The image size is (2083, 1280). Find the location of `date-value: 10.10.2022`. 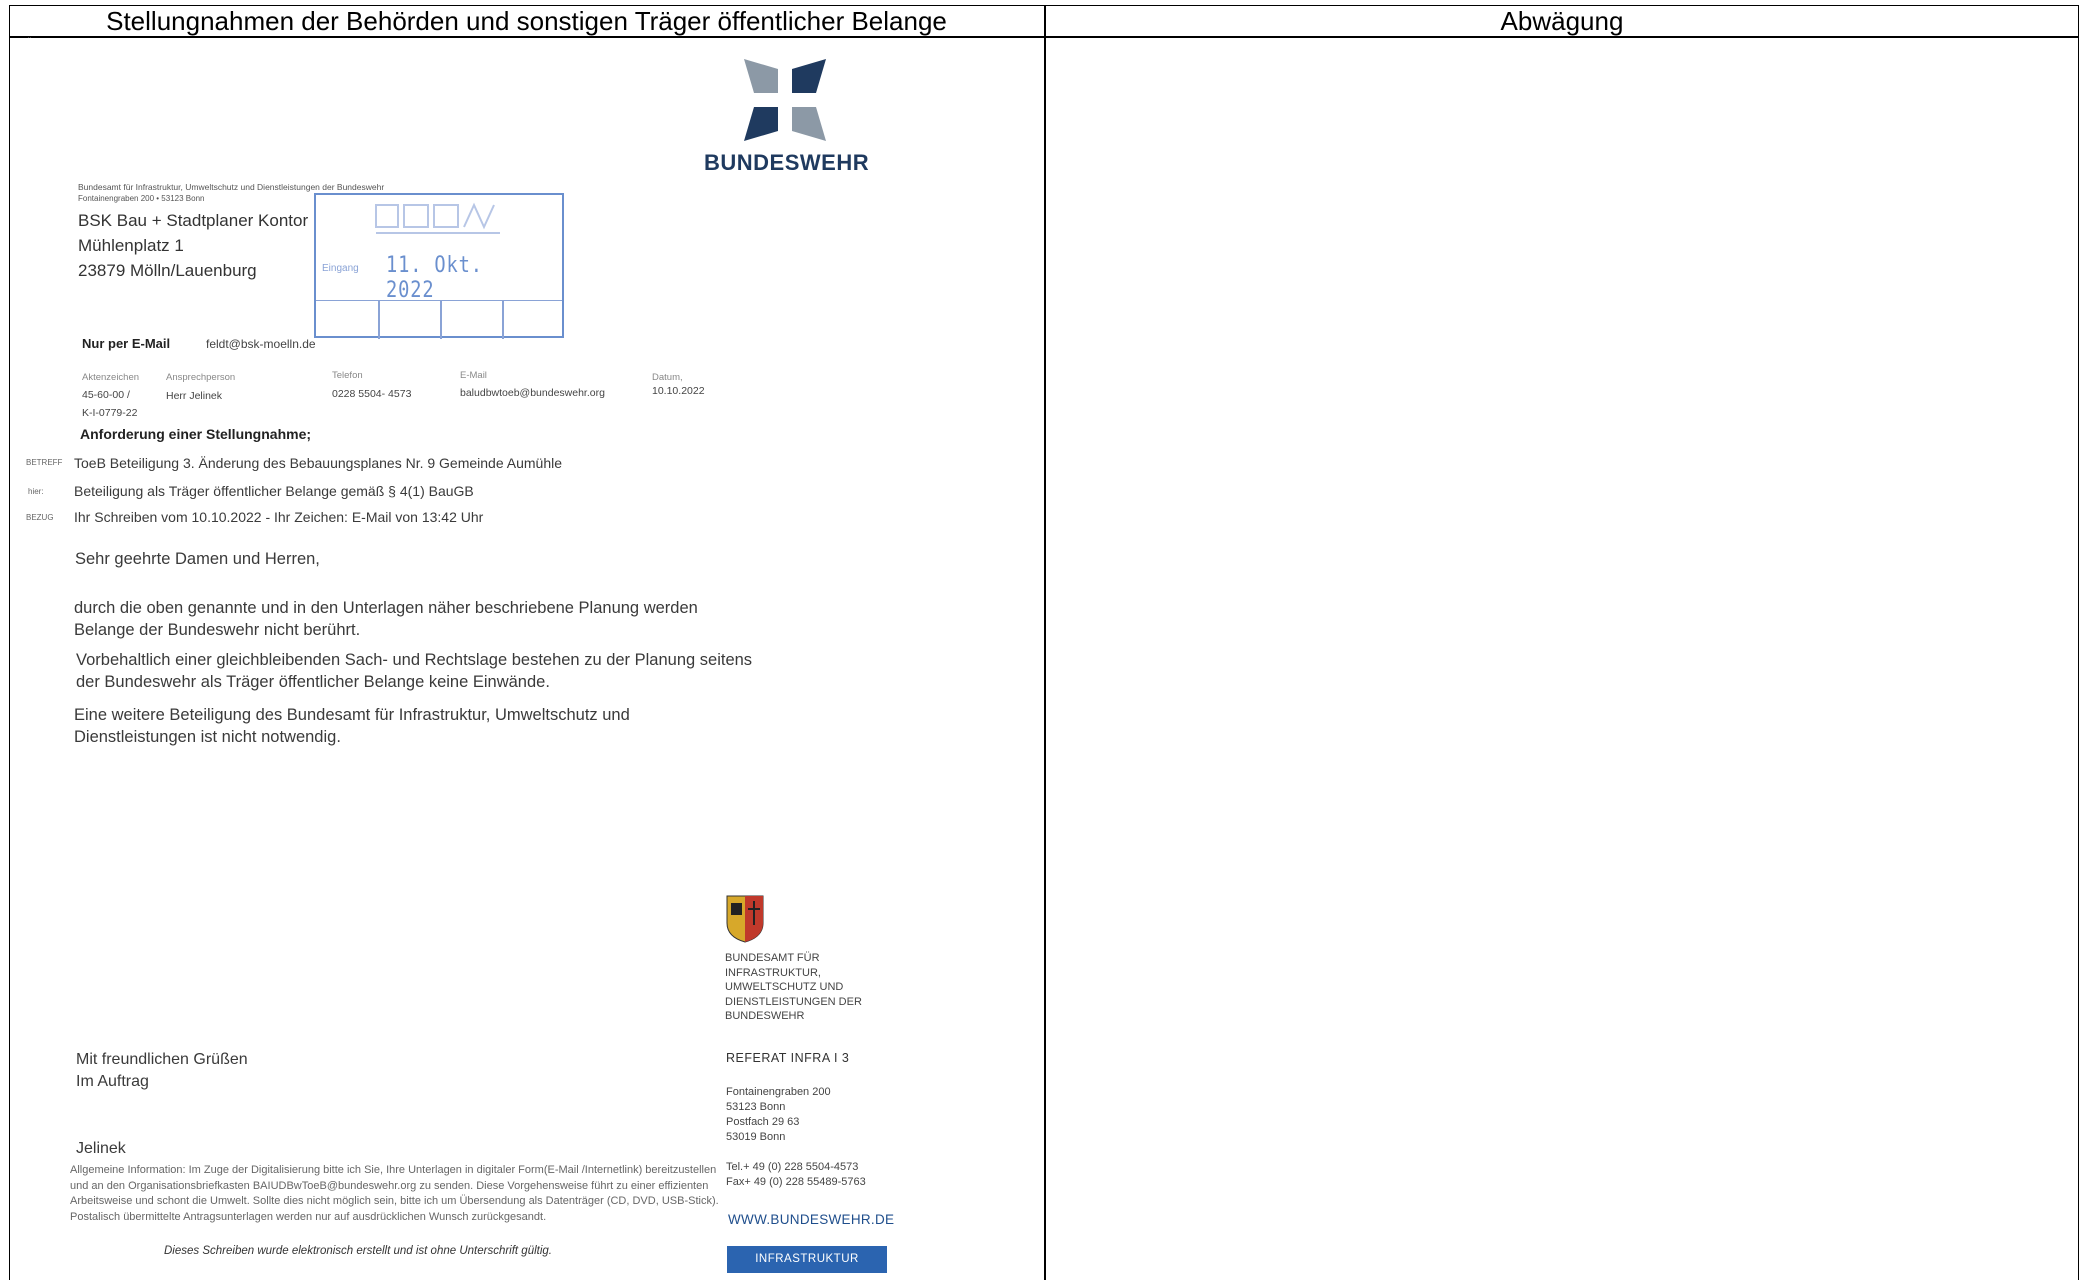

date-value: 10.10.2022 is located at coordinates (678, 391).